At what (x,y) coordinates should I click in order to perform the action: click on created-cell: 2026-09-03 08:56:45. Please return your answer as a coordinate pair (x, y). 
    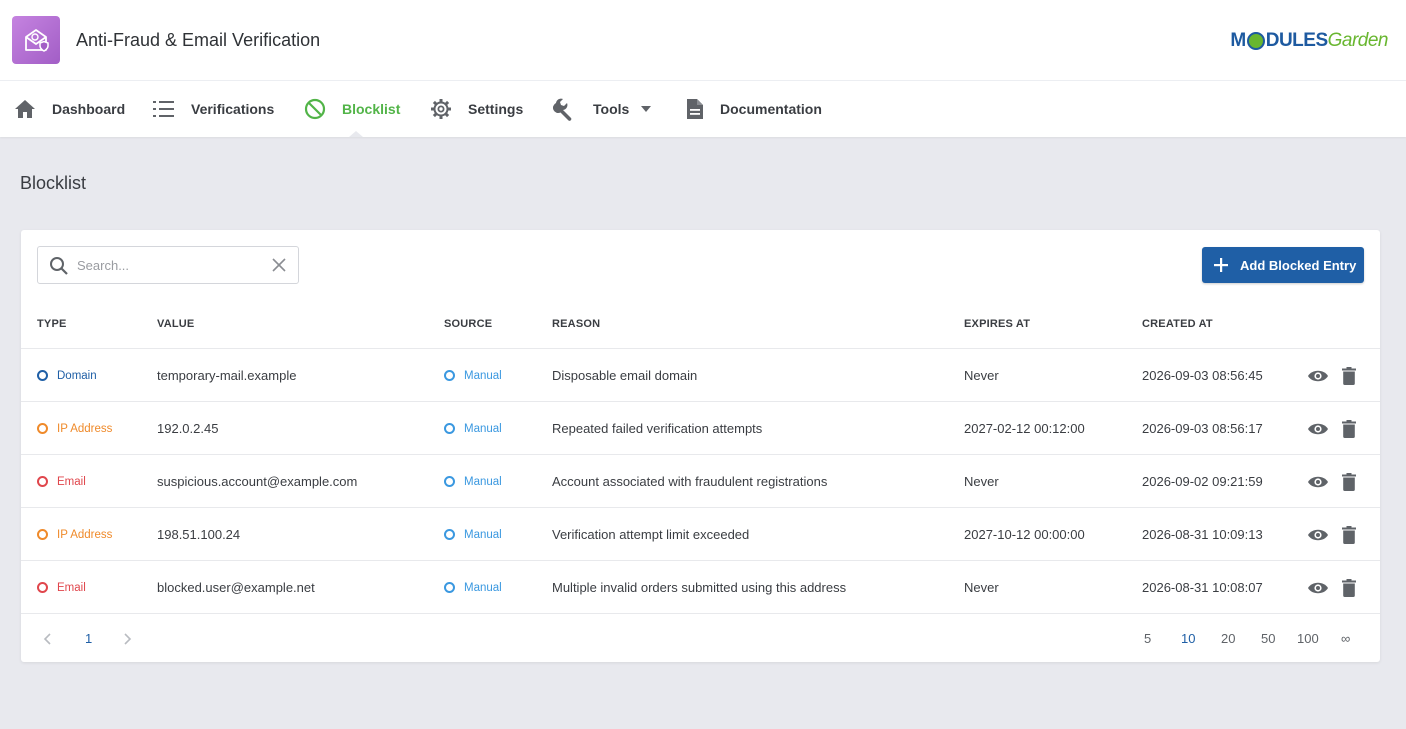
    Looking at the image, I should click on (1202, 375).